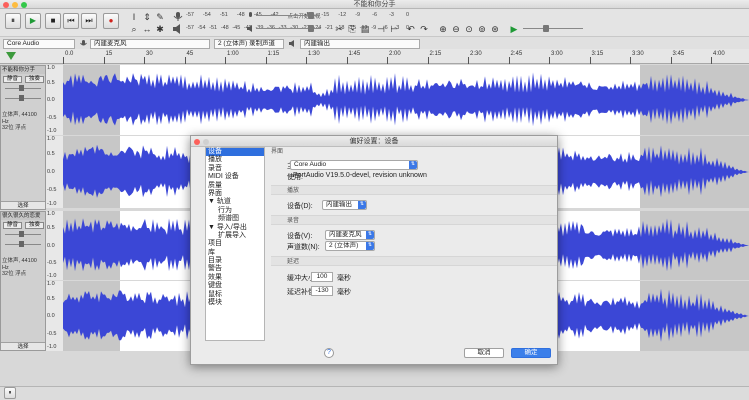 The width and height of the screenshot is (749, 400). Describe the element at coordinates (134, 17) in the screenshot. I see `selection-tool-icon: I` at that location.